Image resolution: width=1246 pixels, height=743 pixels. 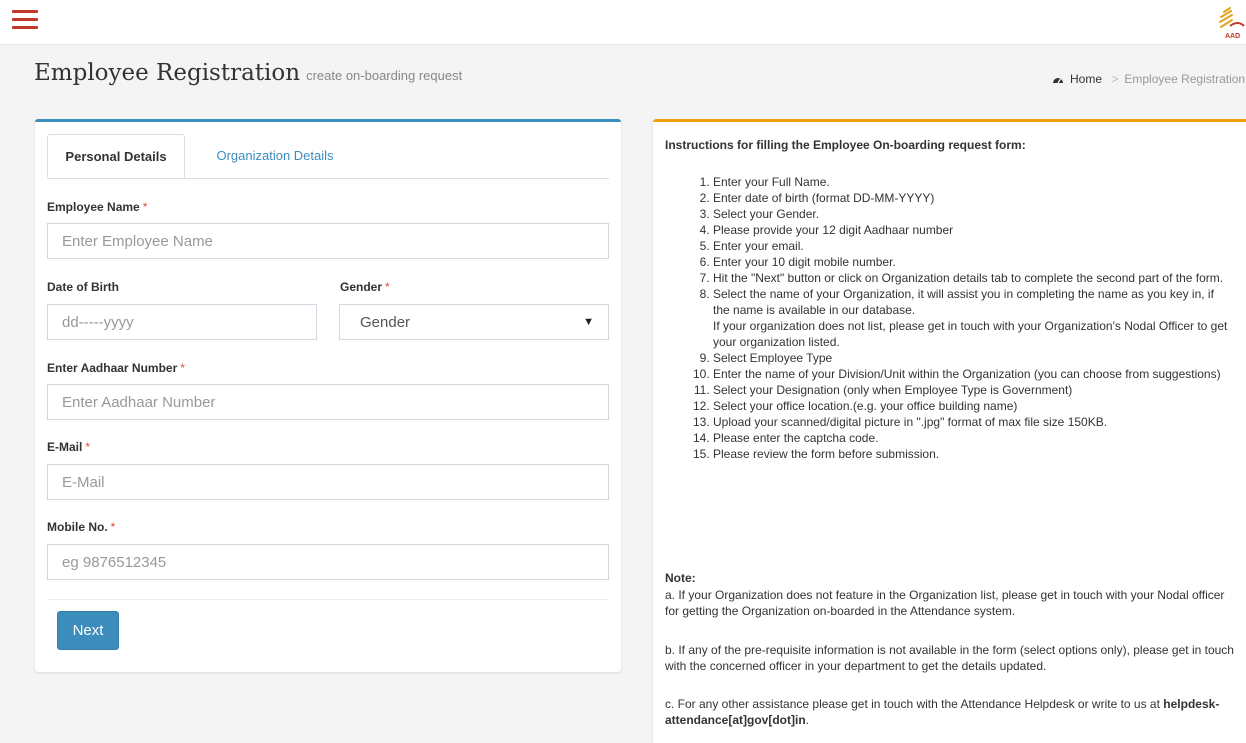 What do you see at coordinates (112, 368) in the screenshot?
I see `aadhaar-label-text: Enter Aadhaar Number` at bounding box center [112, 368].